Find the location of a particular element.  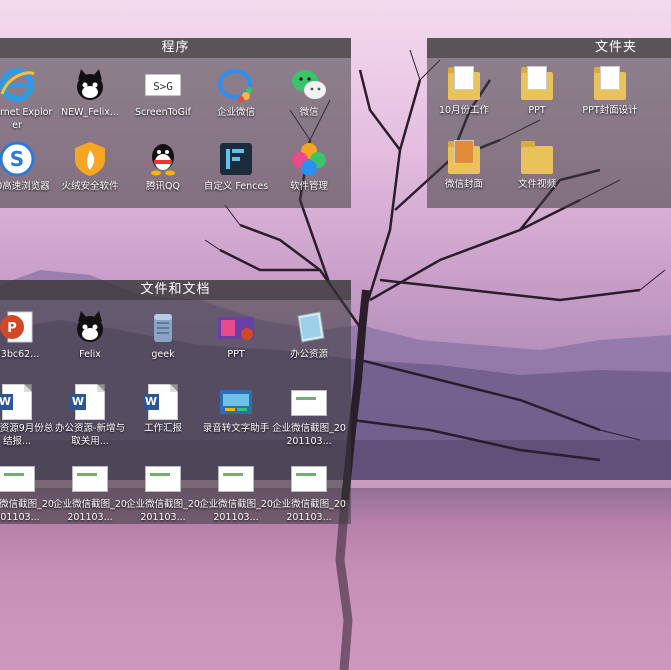

folder-shortcut: 10月份工作 is located at coordinates (464, 91).